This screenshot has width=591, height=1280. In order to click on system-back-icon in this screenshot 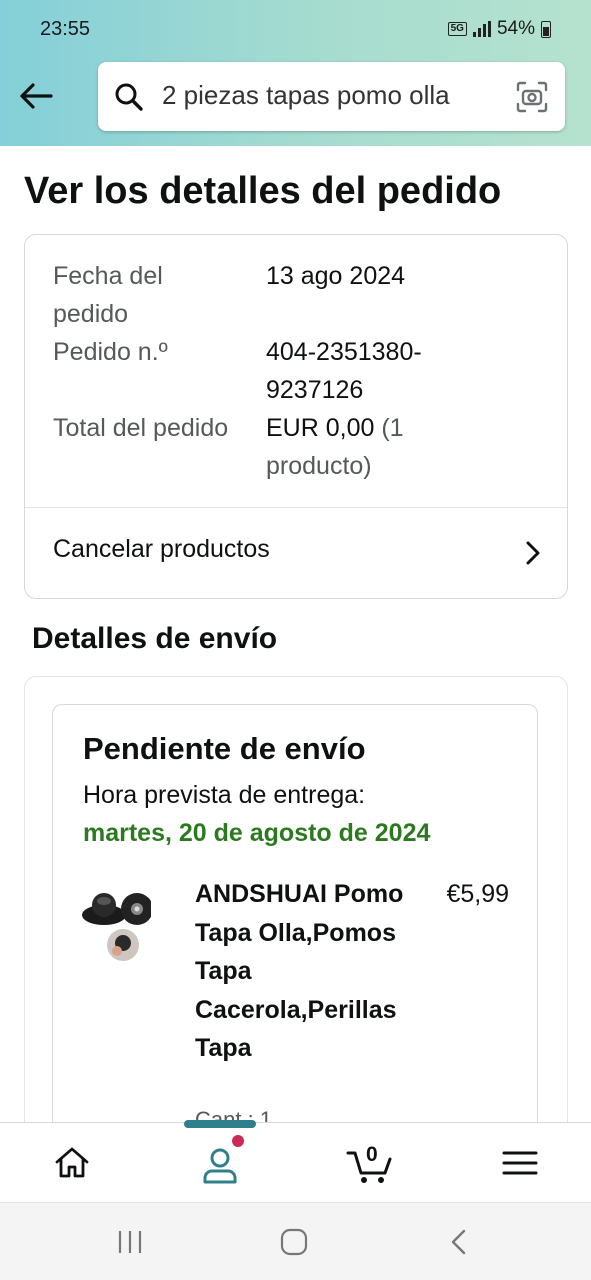, I will do `click(460, 1242)`.